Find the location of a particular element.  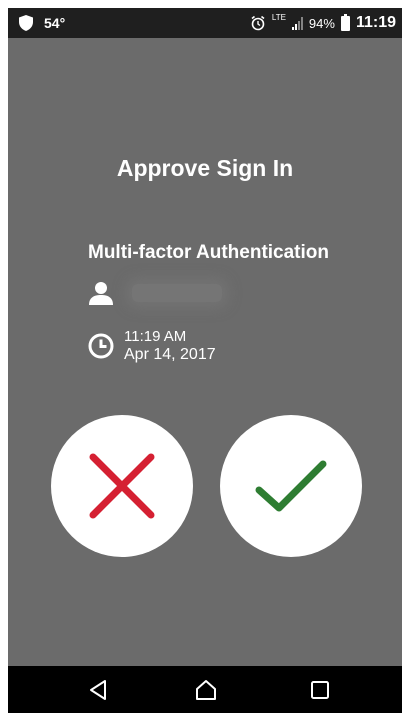

status-time: 11:19 is located at coordinates (375, 22).